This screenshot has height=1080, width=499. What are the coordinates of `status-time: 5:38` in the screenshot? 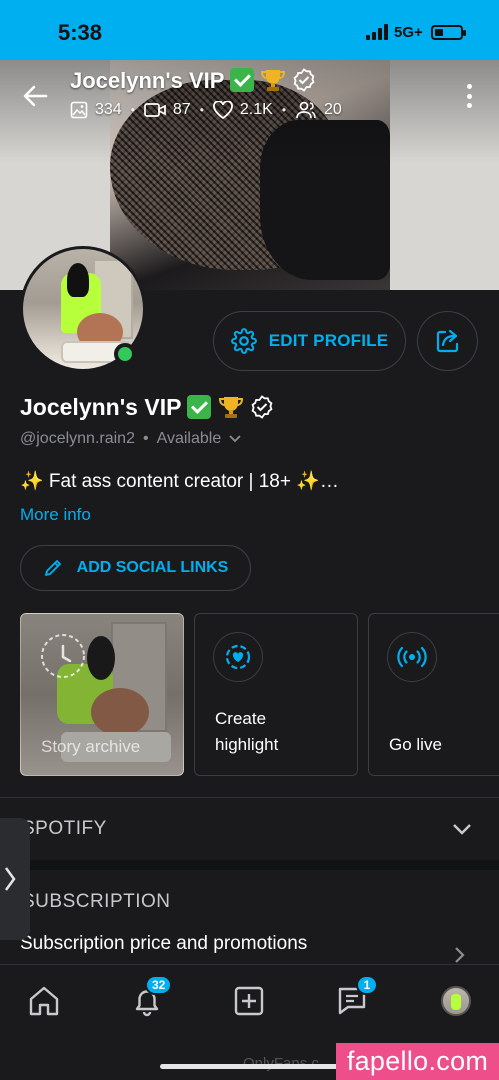 It's located at (80, 32).